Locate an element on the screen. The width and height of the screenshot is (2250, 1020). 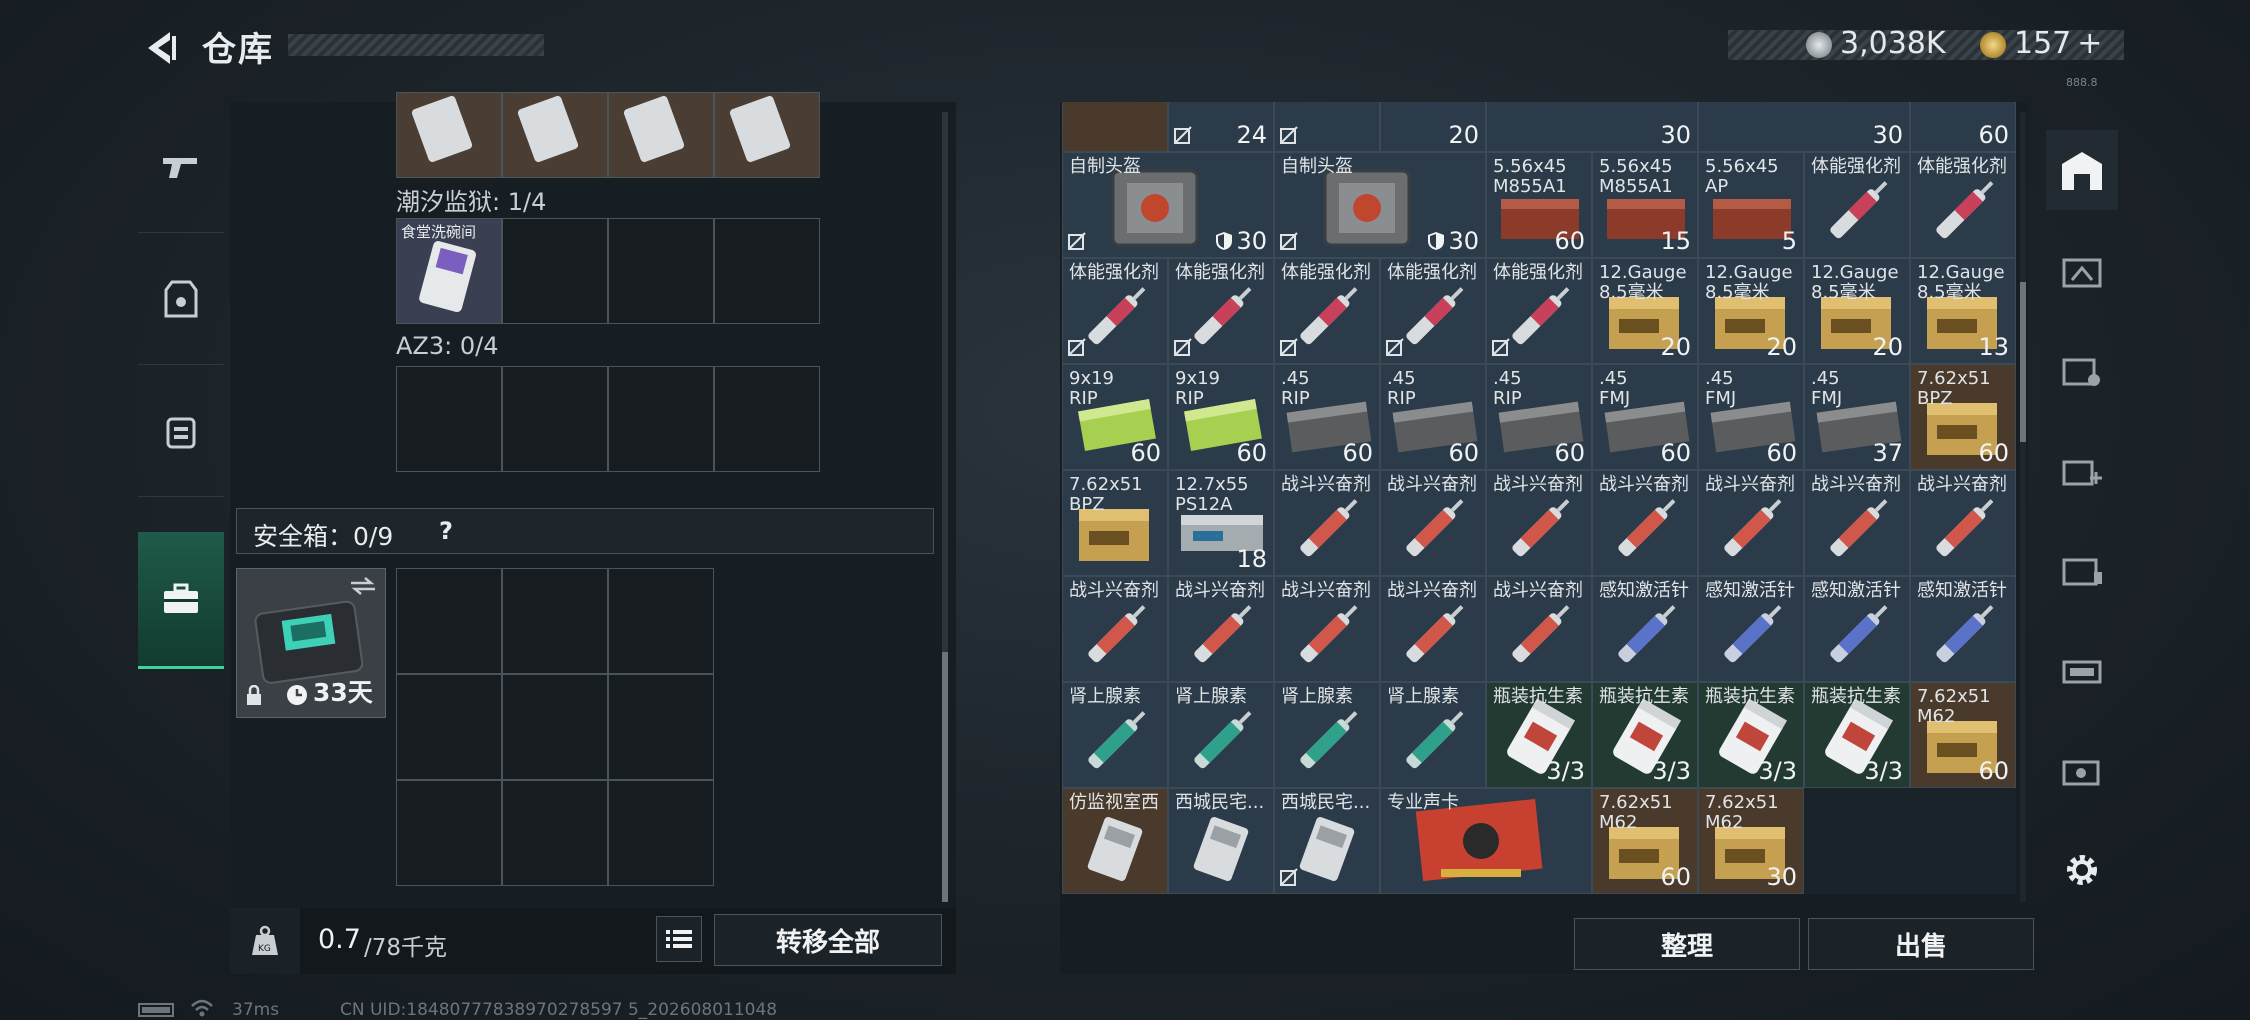
list-view-button is located at coordinates (679, 939).